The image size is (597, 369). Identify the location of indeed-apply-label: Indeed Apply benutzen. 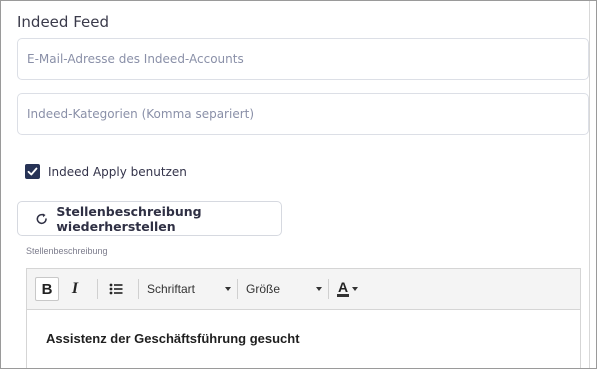
(117, 171).